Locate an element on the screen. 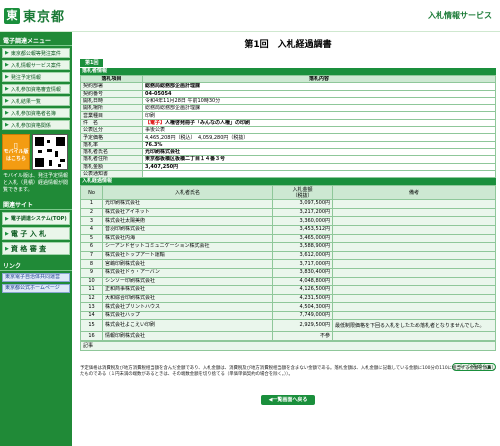  bid-name: 大和綜合印刷株式会社 is located at coordinates (187, 298).